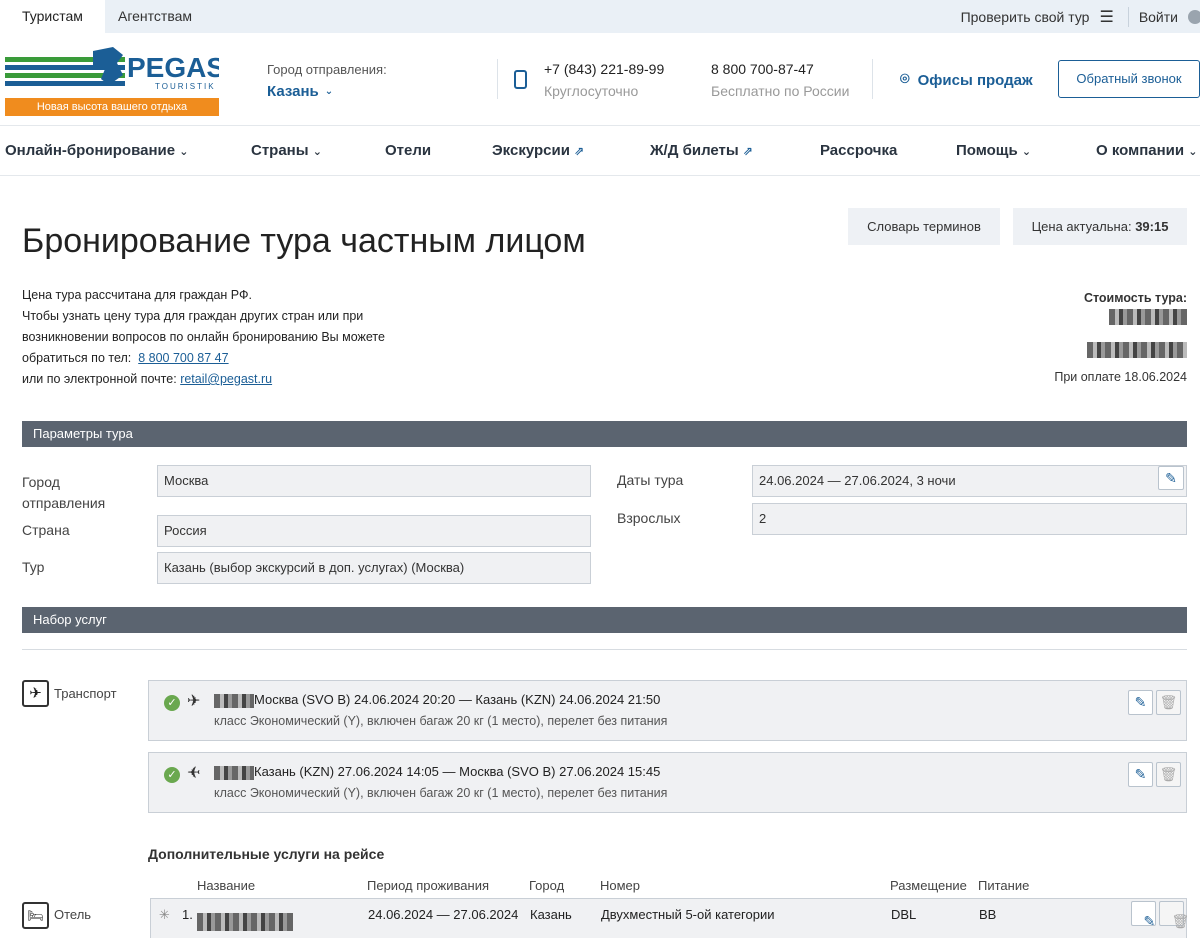  Describe the element at coordinates (924, 226) in the screenshot. I see `glossary-button: Словарь терминов` at that location.